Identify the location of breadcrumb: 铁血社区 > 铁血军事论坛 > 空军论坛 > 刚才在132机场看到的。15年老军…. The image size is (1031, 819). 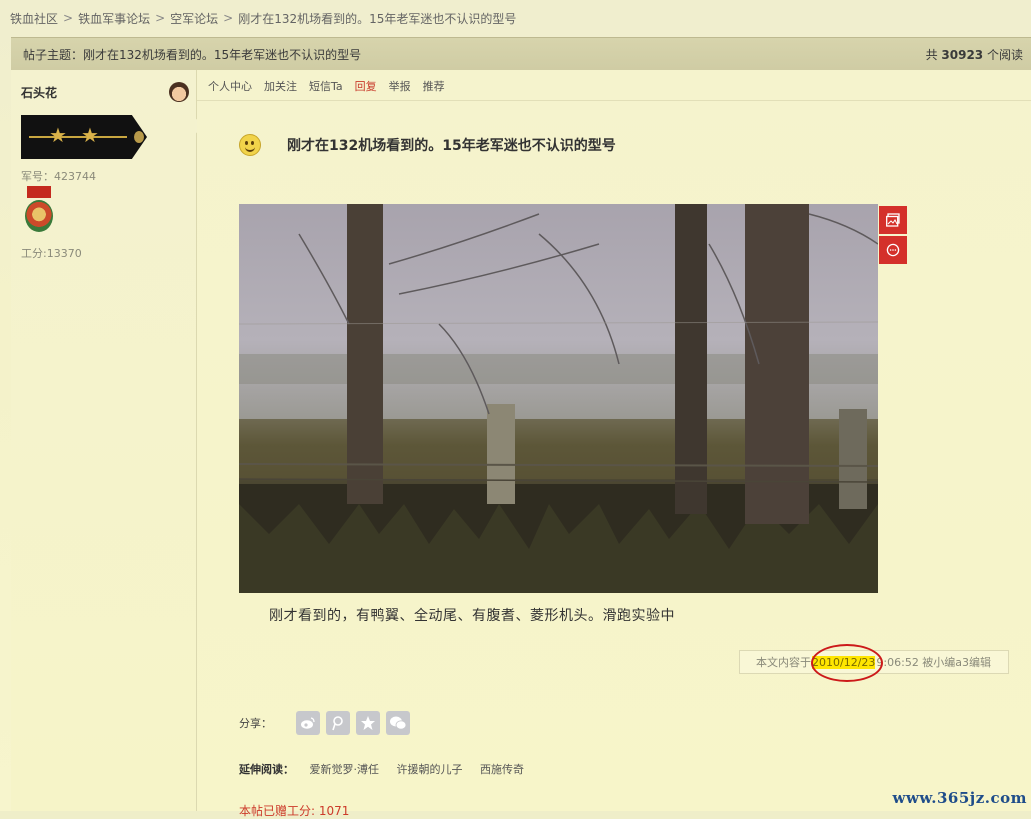
(263, 18).